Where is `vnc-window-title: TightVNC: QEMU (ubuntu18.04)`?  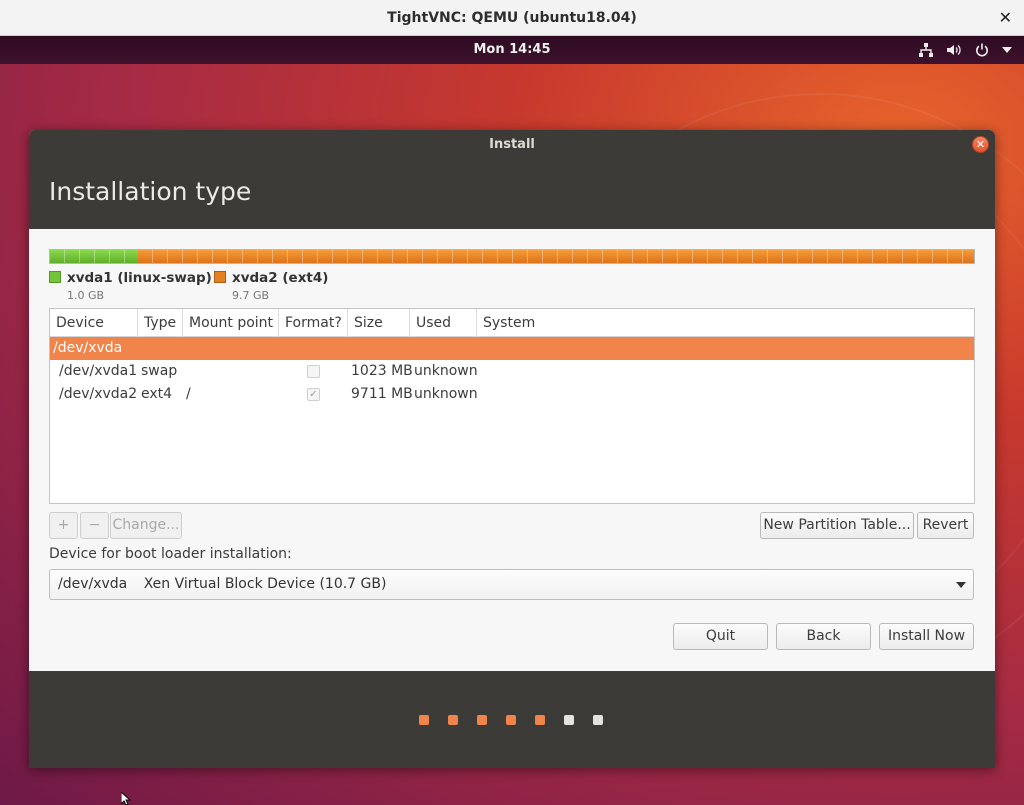 vnc-window-title: TightVNC: QEMU (ubuntu18.04) is located at coordinates (512, 18).